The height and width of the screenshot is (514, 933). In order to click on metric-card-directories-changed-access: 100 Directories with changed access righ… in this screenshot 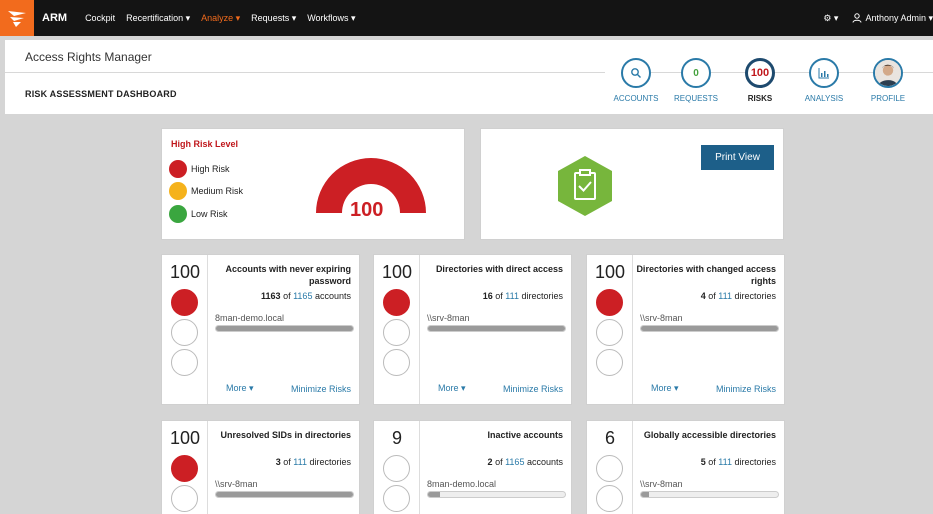, I will do `click(685, 329)`.